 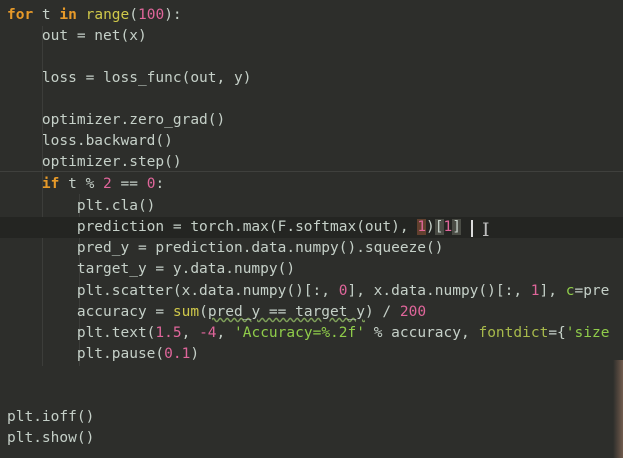 What do you see at coordinates (107, 15) in the screenshot?
I see `code-token: range` at bounding box center [107, 15].